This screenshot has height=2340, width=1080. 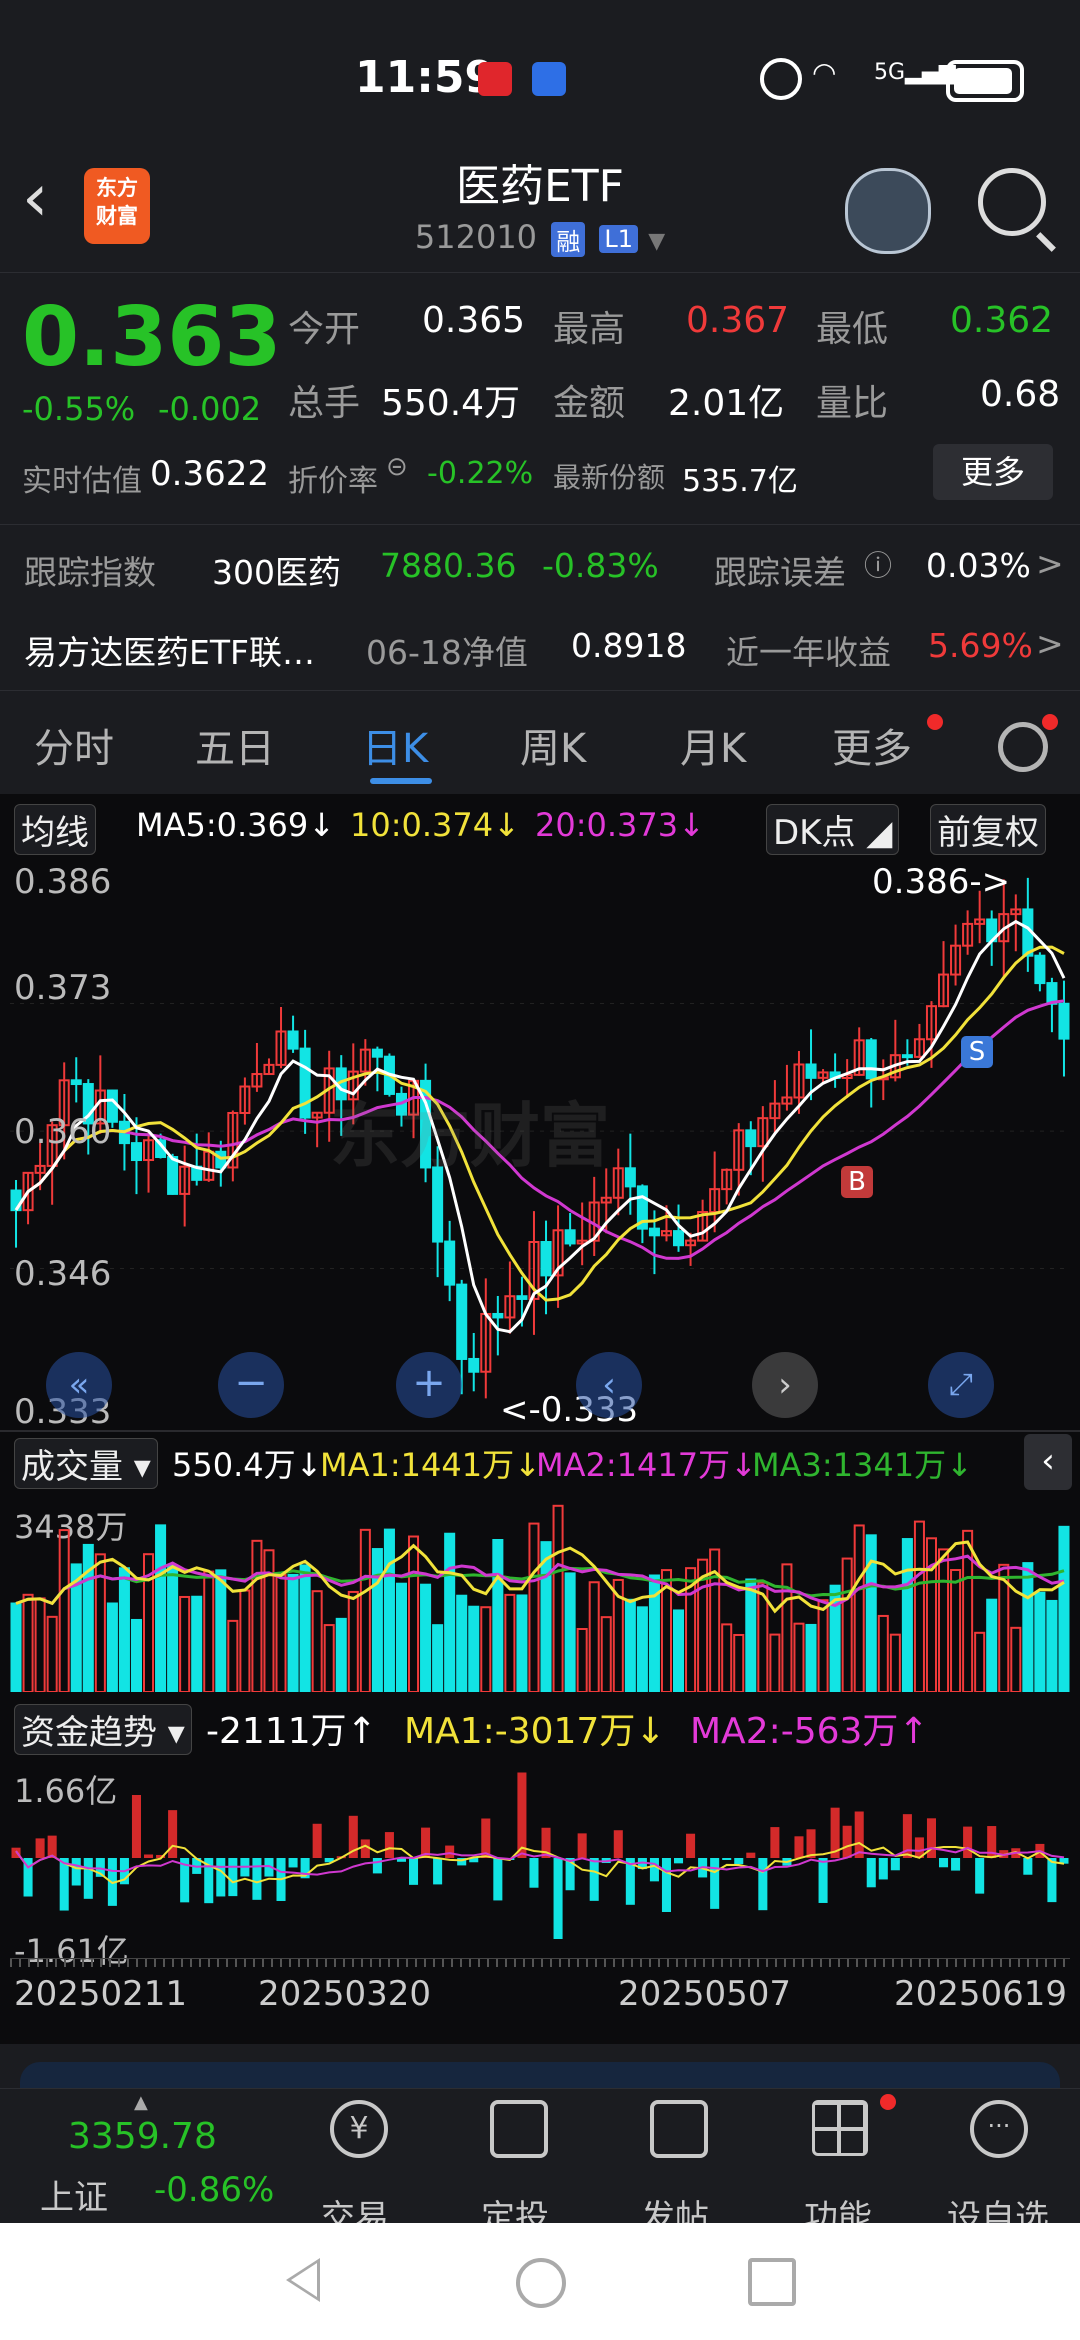 I want to click on zoom-out-icon: −, so click(x=251, y=1385).